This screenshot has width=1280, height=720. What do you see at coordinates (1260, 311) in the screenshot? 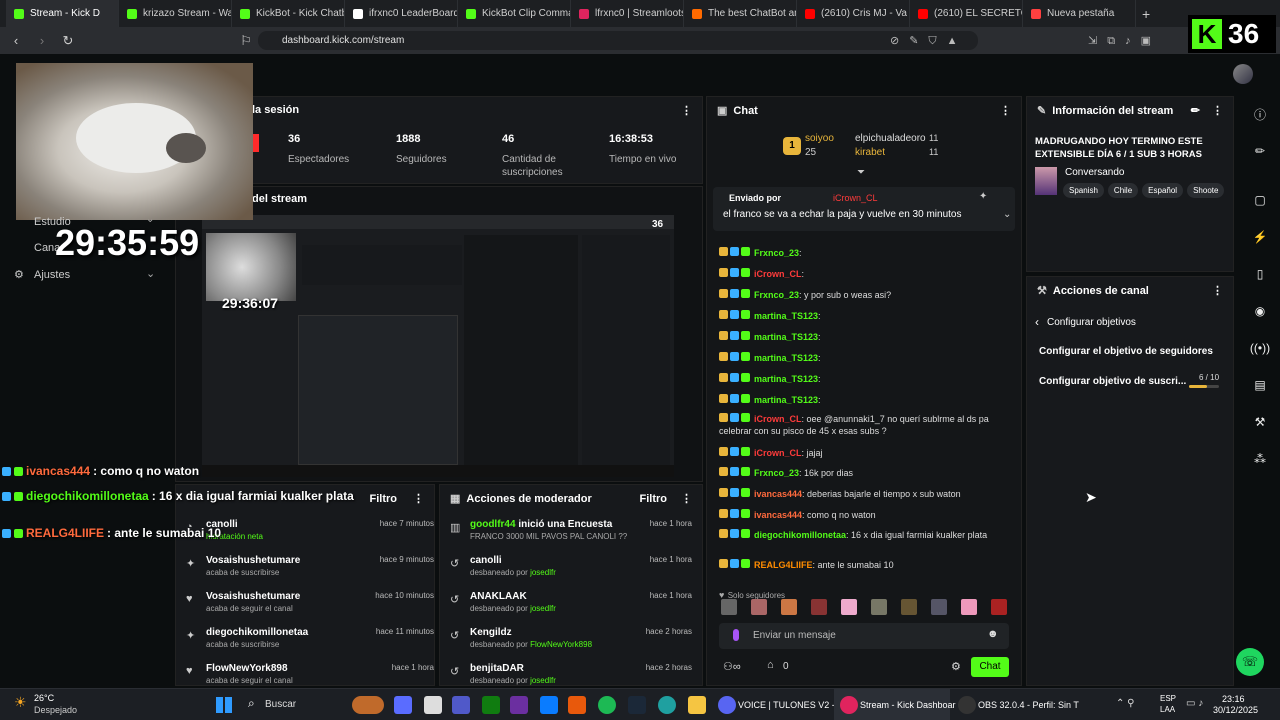
I see `chat-icon: ◉` at bounding box center [1260, 311].